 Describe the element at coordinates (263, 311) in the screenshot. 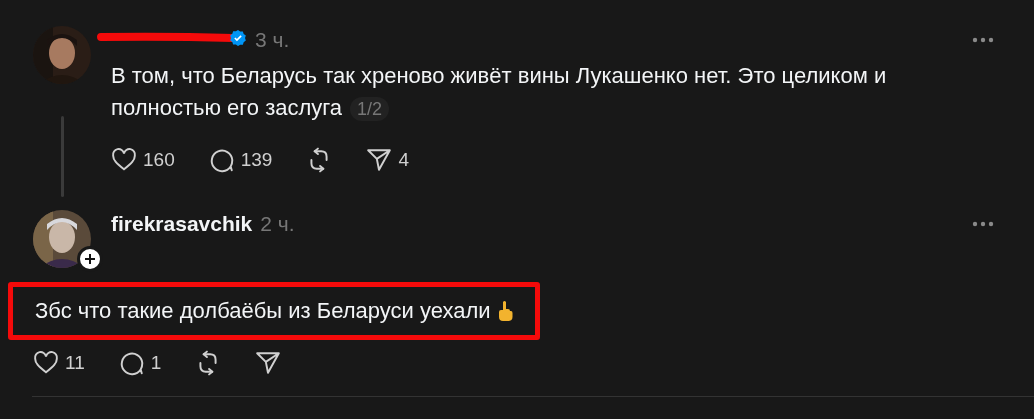

I see `post-text: Збс что такие долбаёбы из Беларуси уехали` at that location.